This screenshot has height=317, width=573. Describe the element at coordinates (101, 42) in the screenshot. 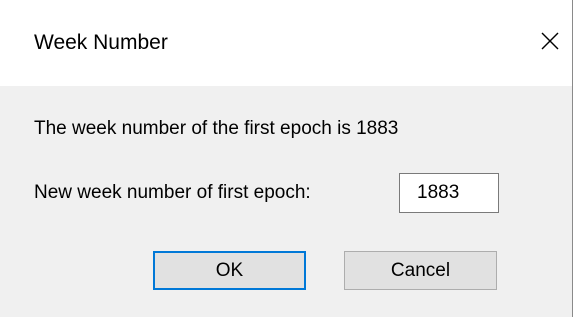

I see `window-title: Week Number` at that location.